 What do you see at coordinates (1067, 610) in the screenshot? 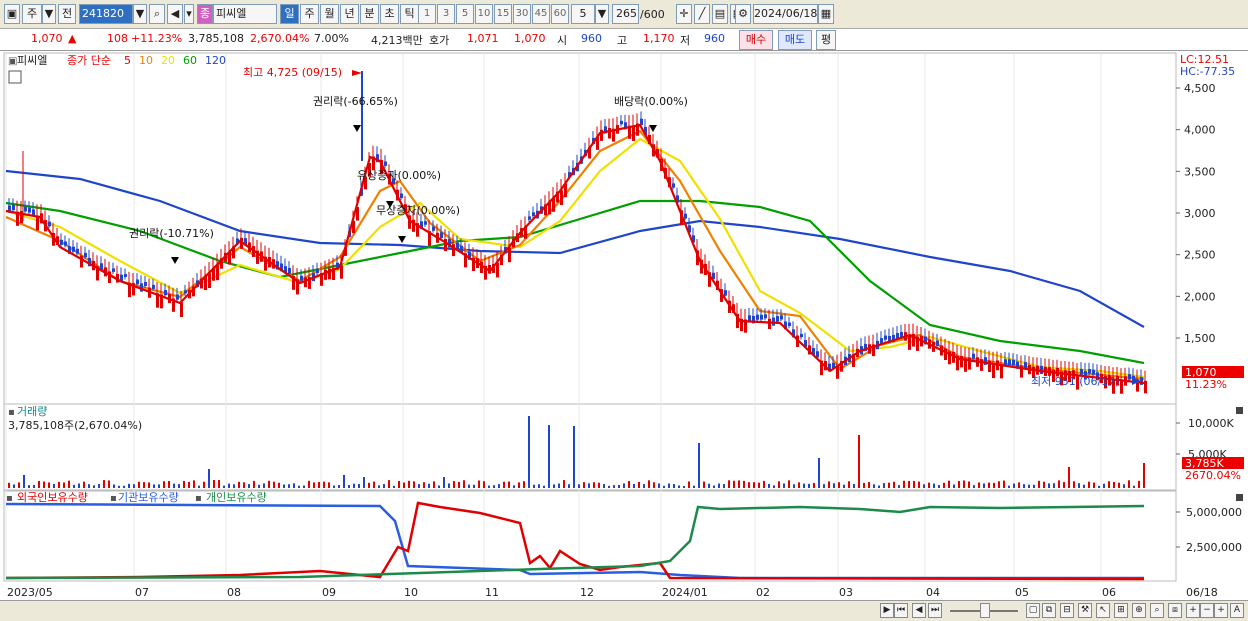
I see `split-icon: ⊟` at bounding box center [1067, 610].